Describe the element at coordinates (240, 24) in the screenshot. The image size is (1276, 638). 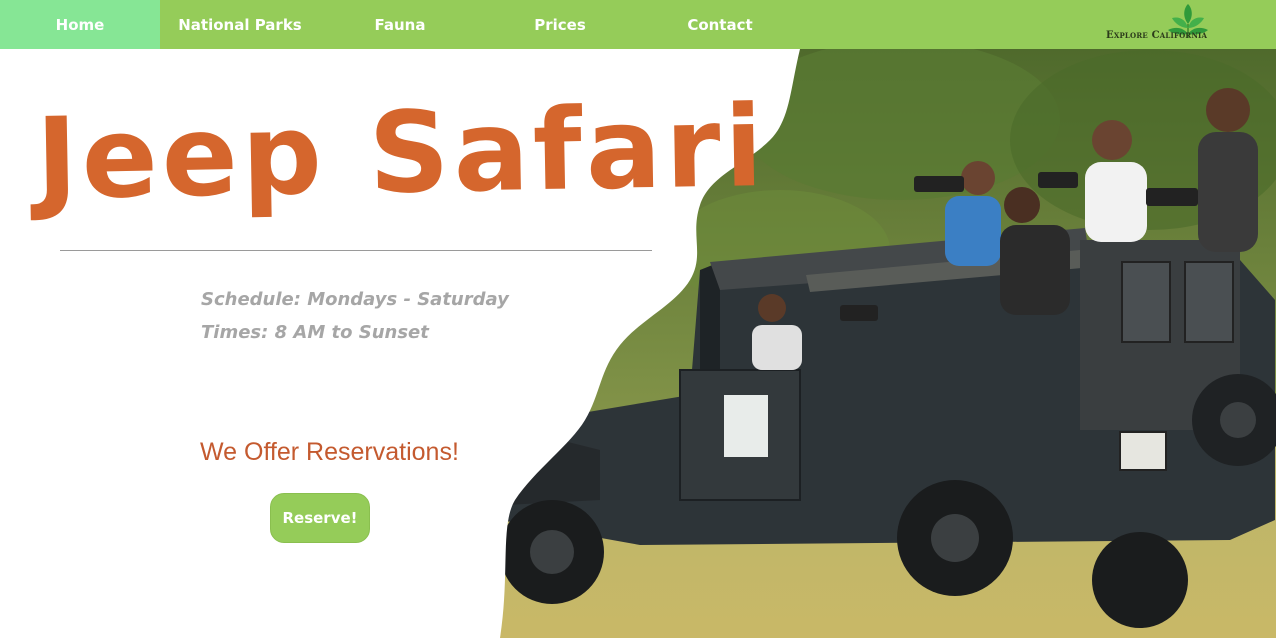
I see `nav-item-national-parks: National Parks` at that location.